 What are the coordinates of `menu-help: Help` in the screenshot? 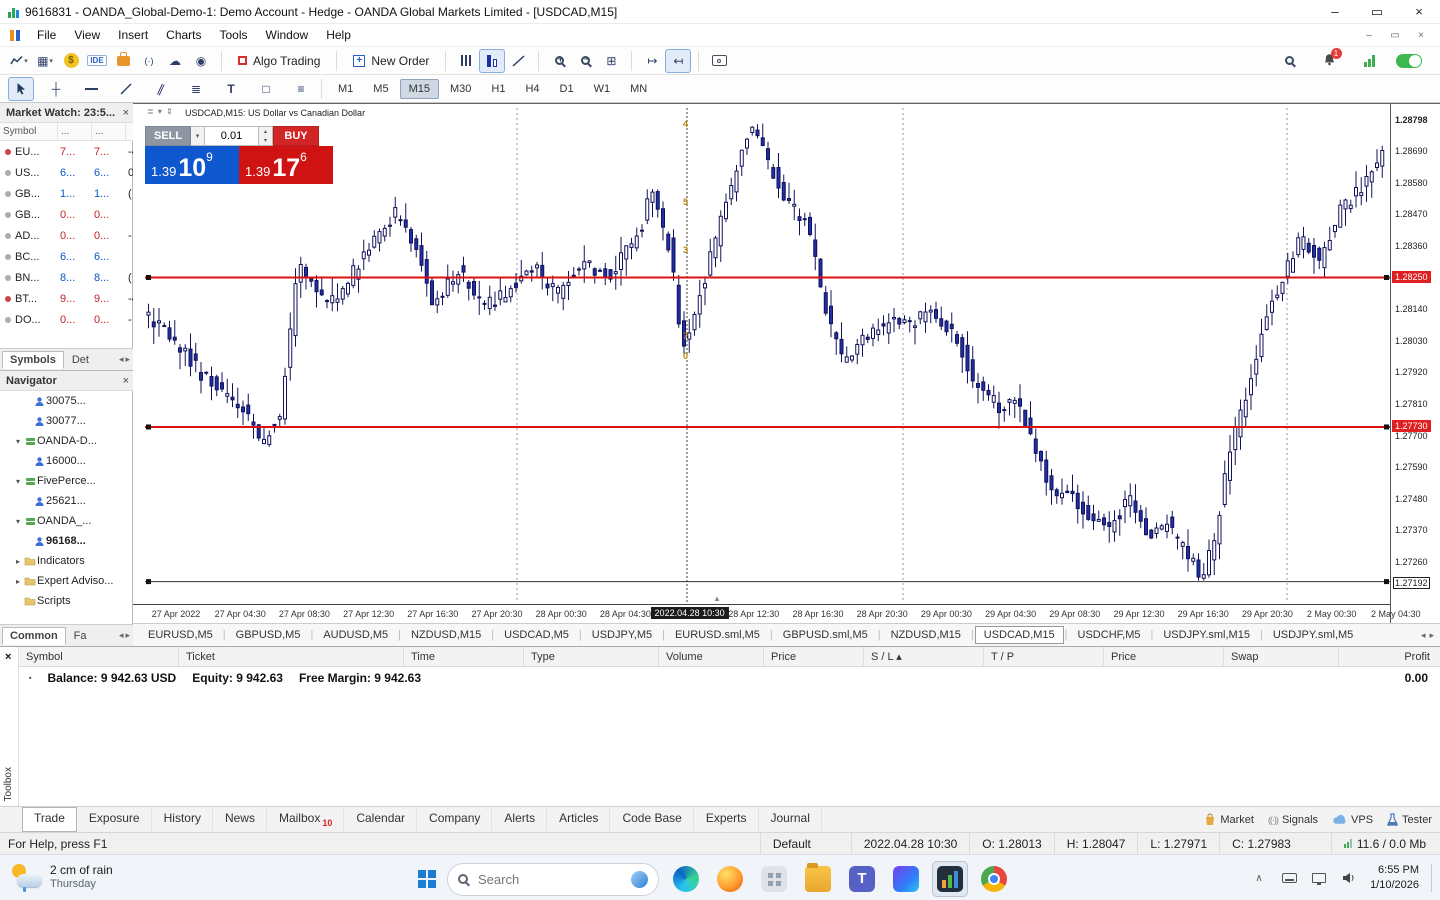 It's located at (338, 35).